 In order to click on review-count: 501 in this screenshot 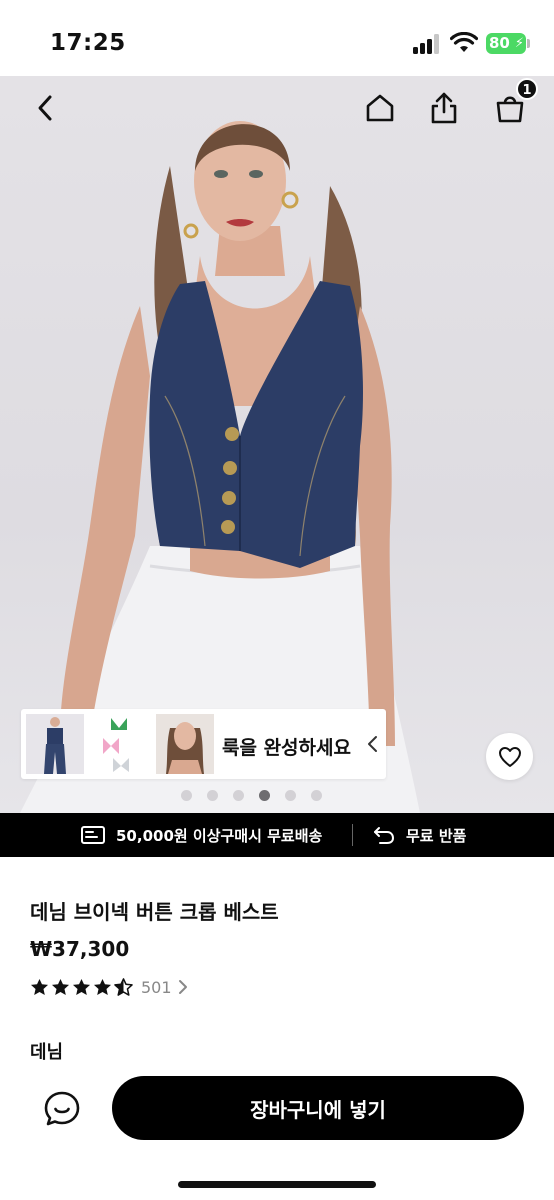, I will do `click(156, 987)`.